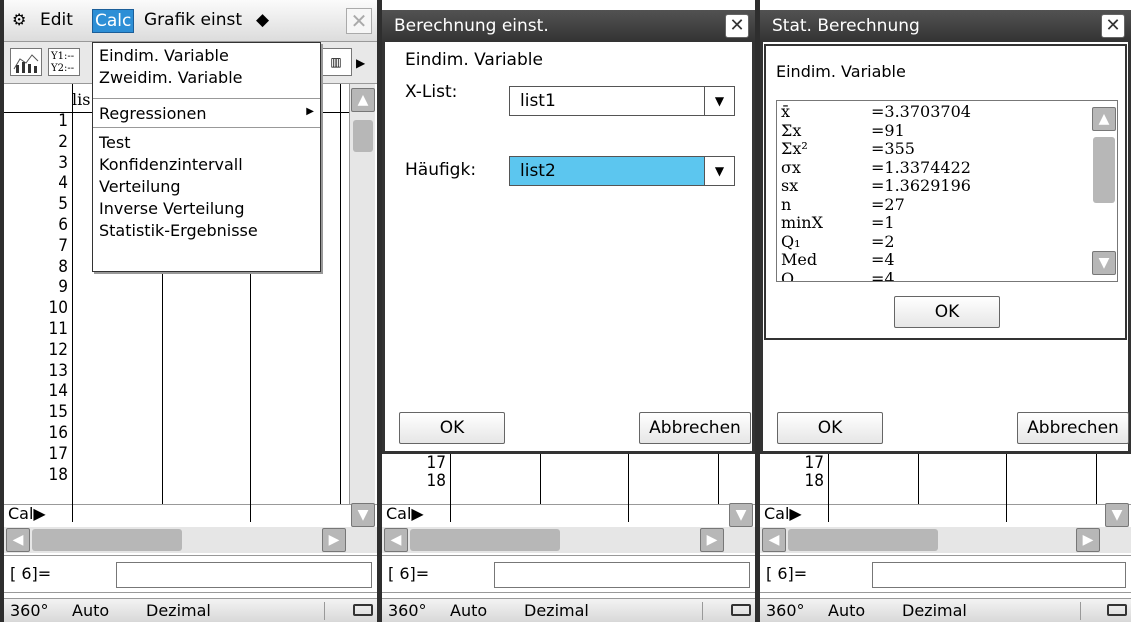 The width and height of the screenshot is (1131, 622). What do you see at coordinates (362, 294) in the screenshot?
I see `vertical-scrollbar: ▲` at bounding box center [362, 294].